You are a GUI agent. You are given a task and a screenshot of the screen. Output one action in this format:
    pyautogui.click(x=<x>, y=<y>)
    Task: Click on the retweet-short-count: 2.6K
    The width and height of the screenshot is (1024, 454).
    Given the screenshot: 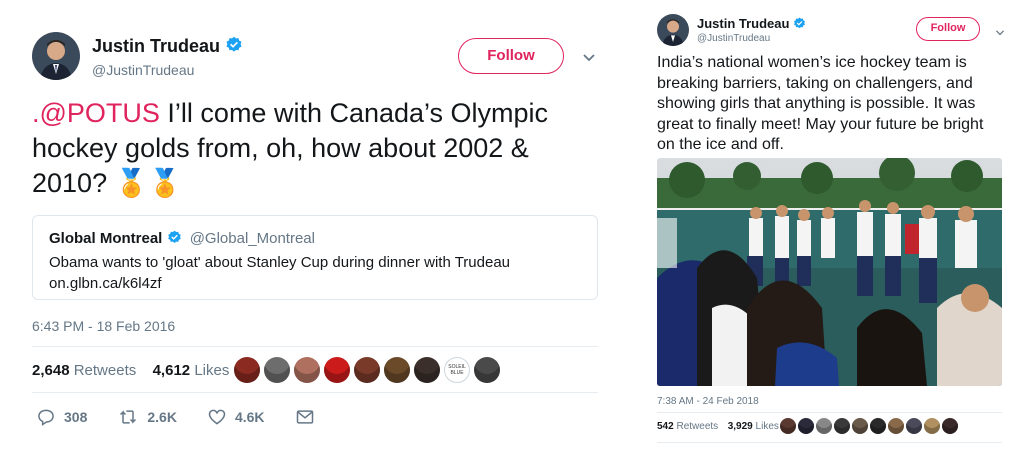 What is the action you would take?
    pyautogui.click(x=162, y=417)
    